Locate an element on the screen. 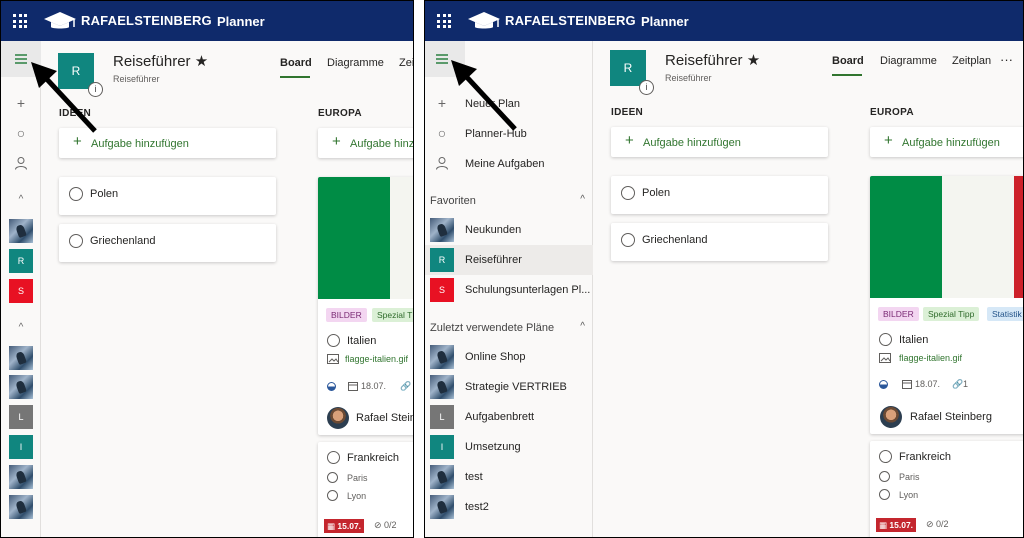 This screenshot has width=1024, height=538. calendar-icon is located at coordinates (353, 386).